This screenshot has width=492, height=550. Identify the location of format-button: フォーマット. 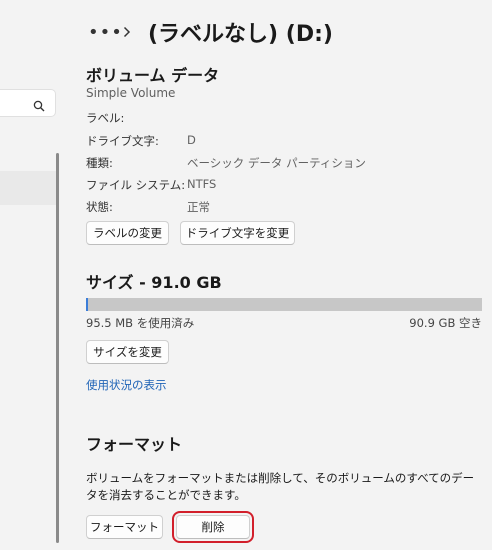
(124, 527).